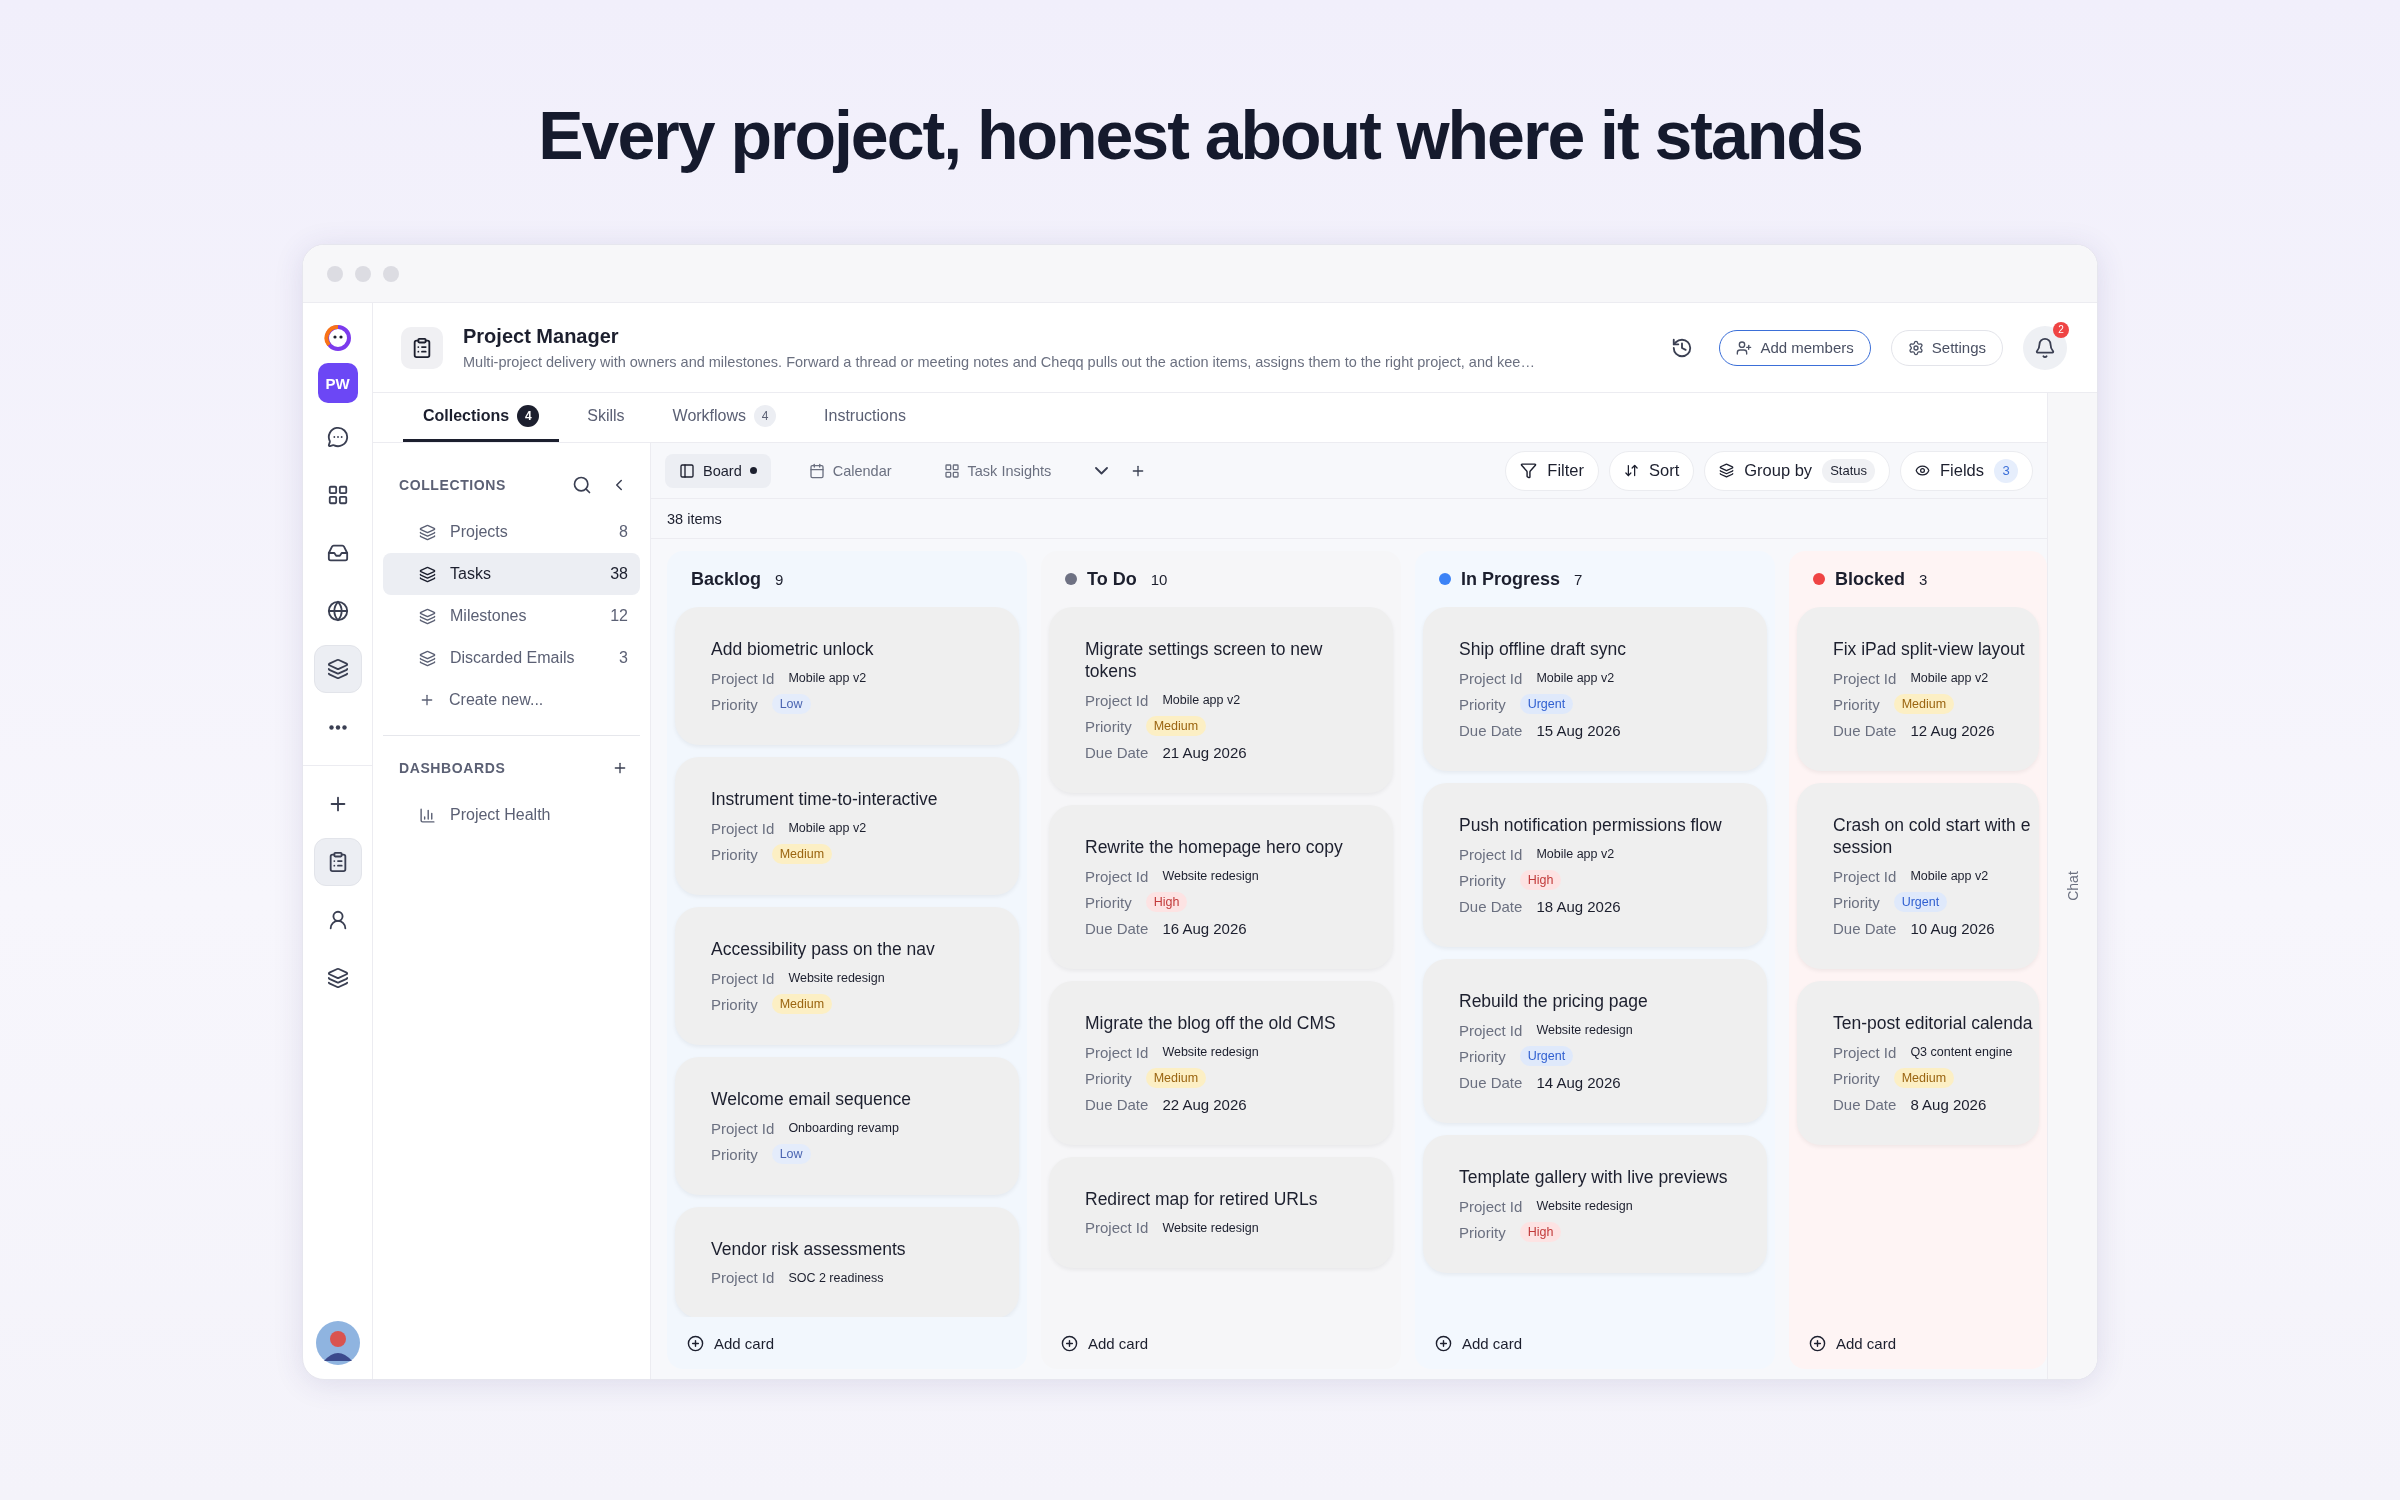 Image resolution: width=2400 pixels, height=1500 pixels. Describe the element at coordinates (1918, 689) in the screenshot. I see `task-card: Fix iPad split-view layout Project Id Mobile app v2 Priority Medium Due Date 12 Aug 2026` at that location.